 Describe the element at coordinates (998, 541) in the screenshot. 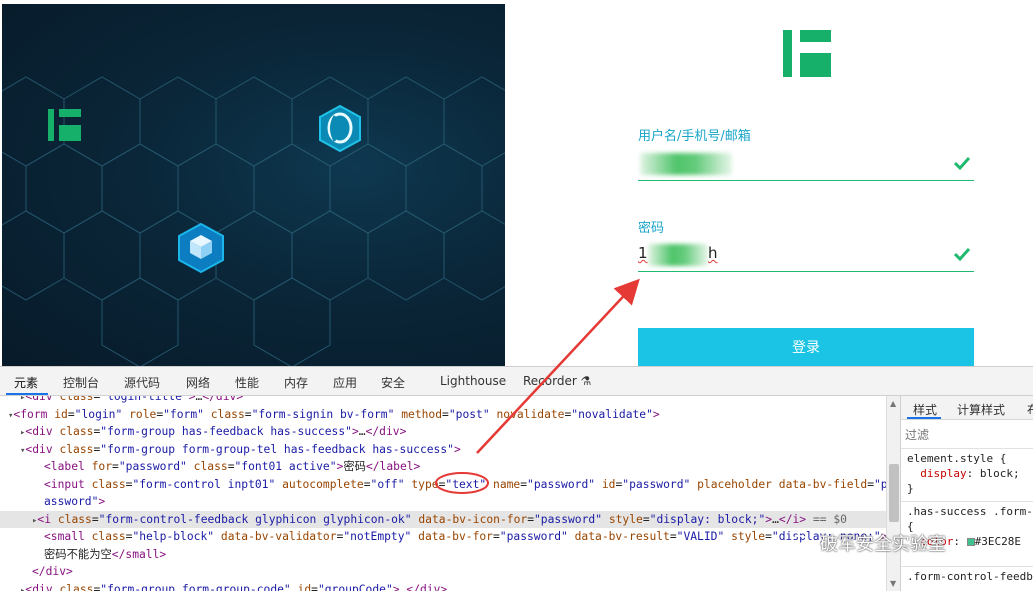

I see `rule-value: #3EC28E` at that location.